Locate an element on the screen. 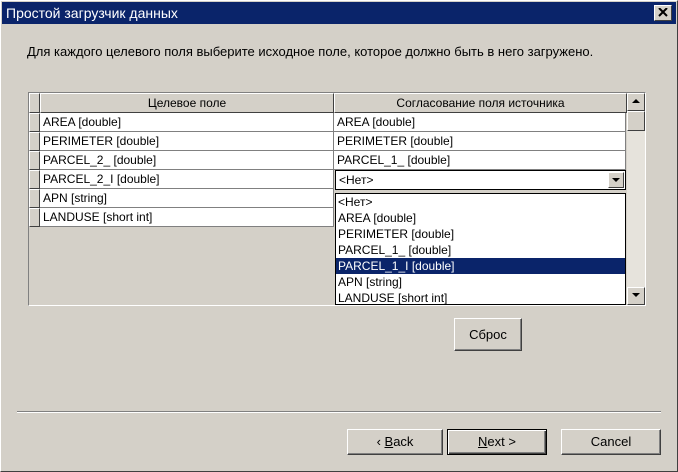 Image resolution: width=678 pixels, height=472 pixels. table-row: AREA [double] AREA [double] is located at coordinates (328, 122).